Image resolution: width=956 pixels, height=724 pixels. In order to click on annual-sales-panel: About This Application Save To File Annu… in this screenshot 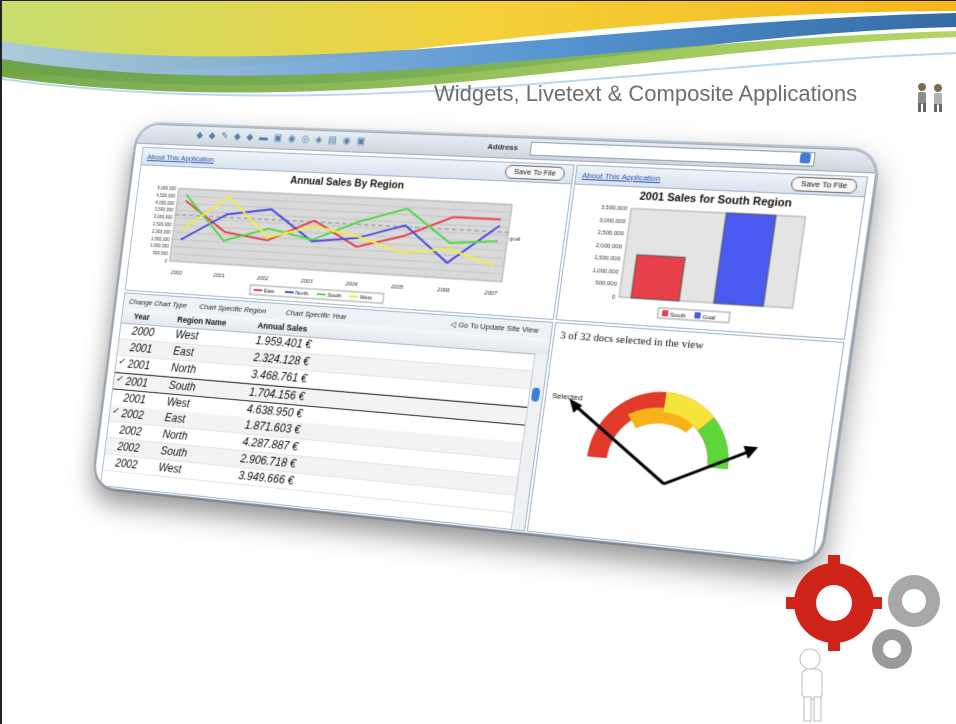, I will do `click(349, 233)`.